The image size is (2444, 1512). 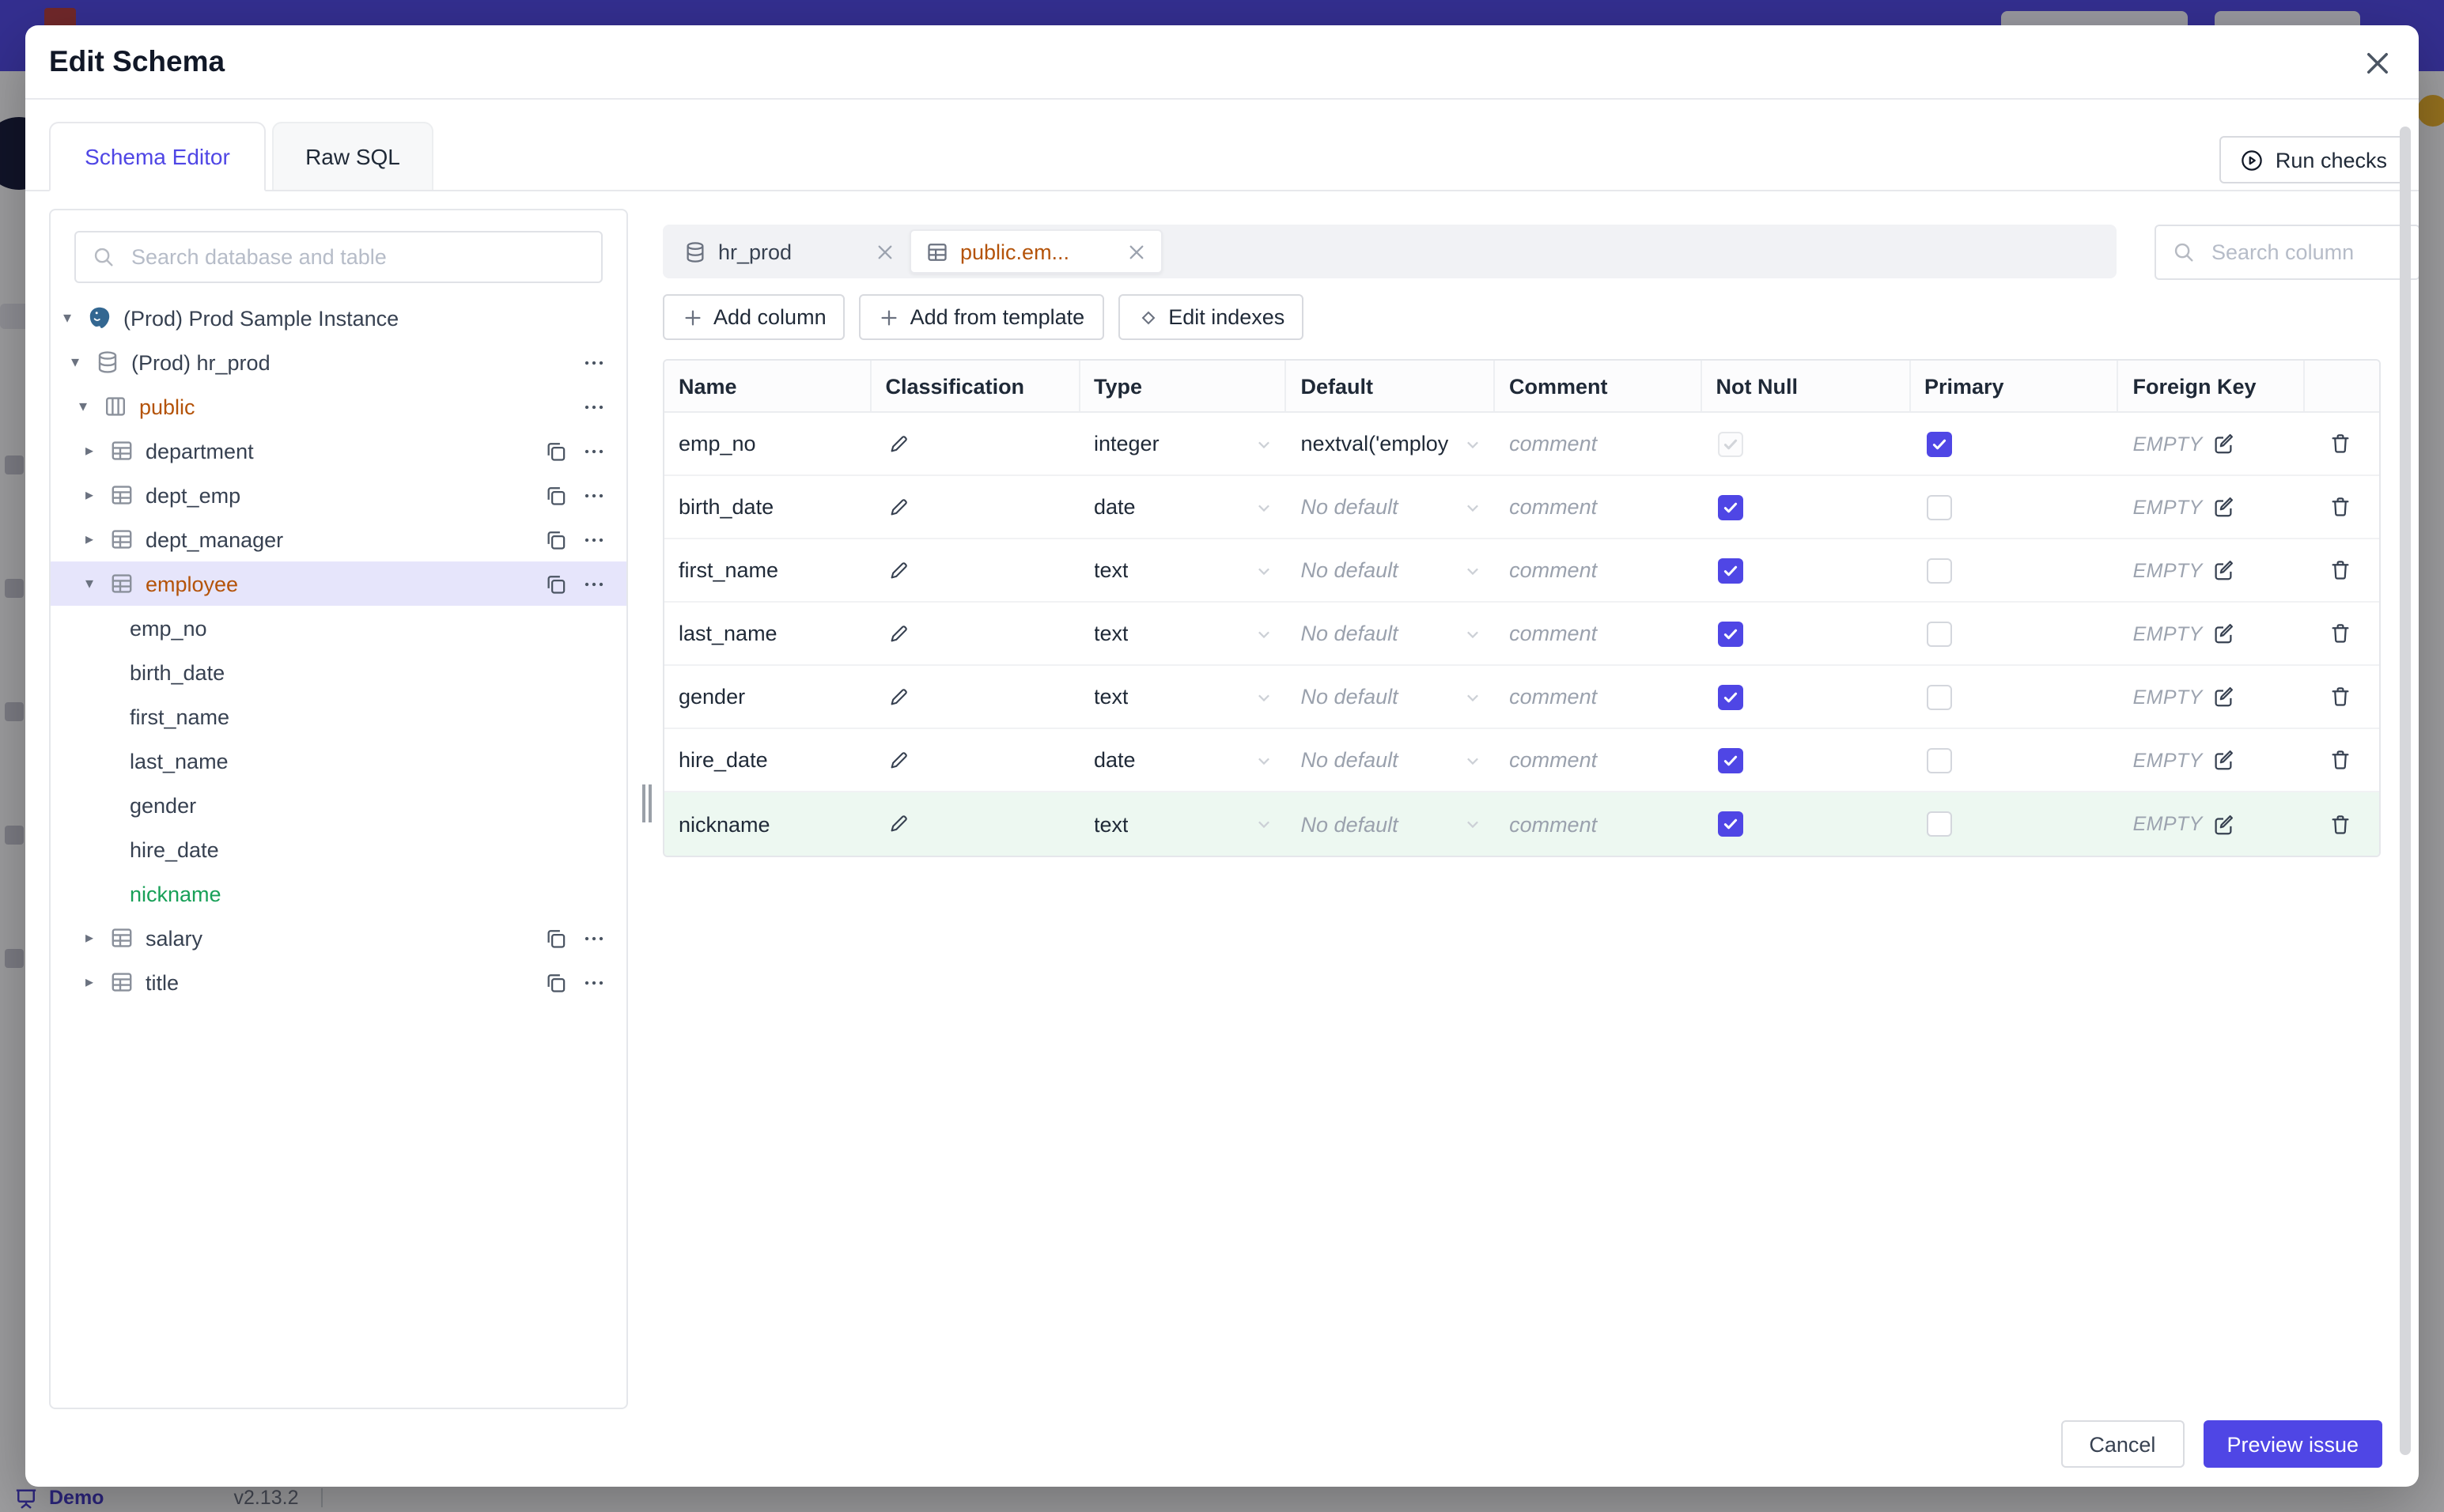 I want to click on tree-item-hire_date: hire_date, so click(x=338, y=849).